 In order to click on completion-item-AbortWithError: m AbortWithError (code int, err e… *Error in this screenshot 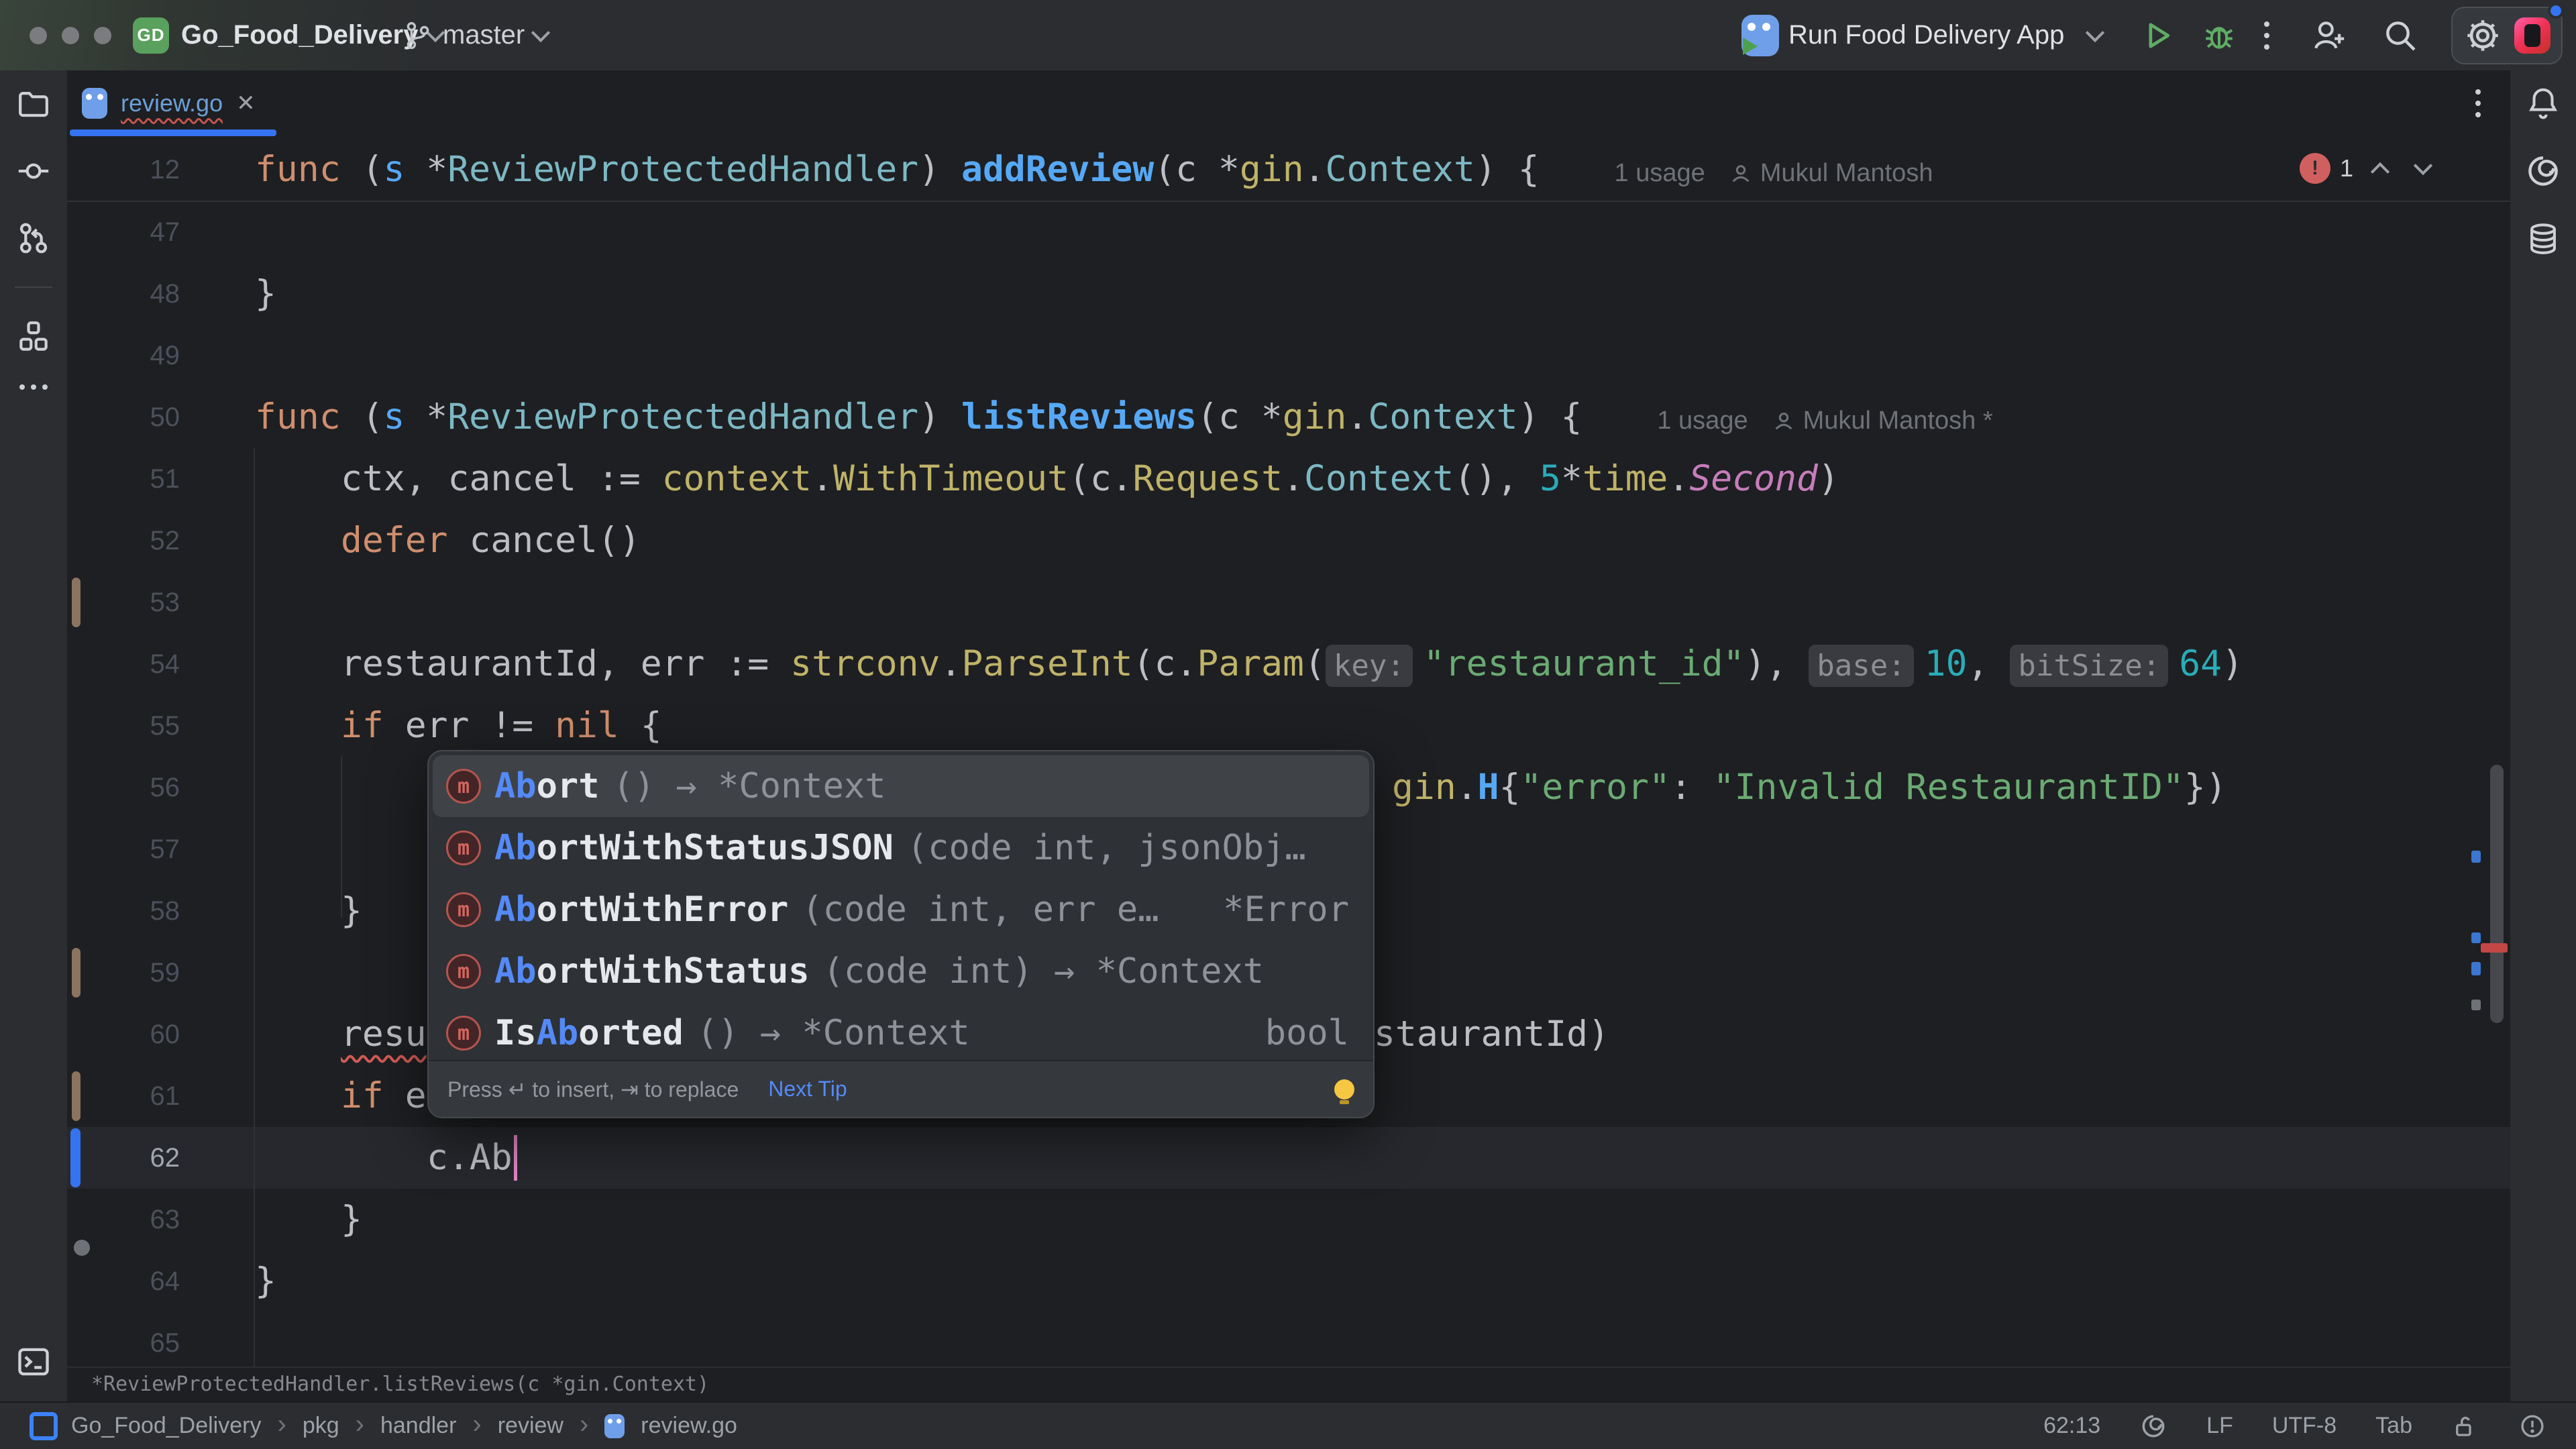, I will do `click(901, 910)`.